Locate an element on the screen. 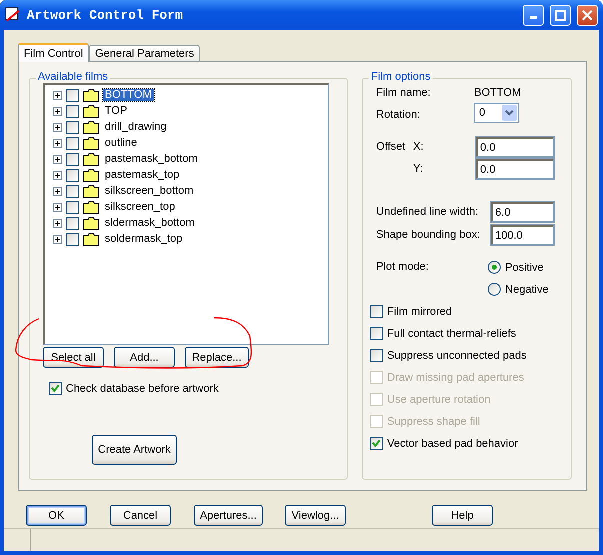  tab: Film Control is located at coordinates (54, 52).